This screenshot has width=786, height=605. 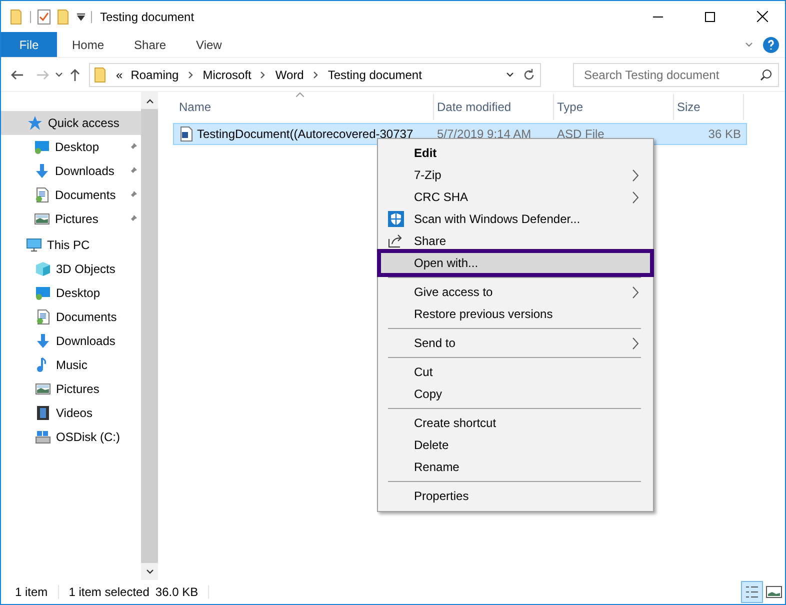 I want to click on sidebar-item: Videos, so click(x=71, y=413).